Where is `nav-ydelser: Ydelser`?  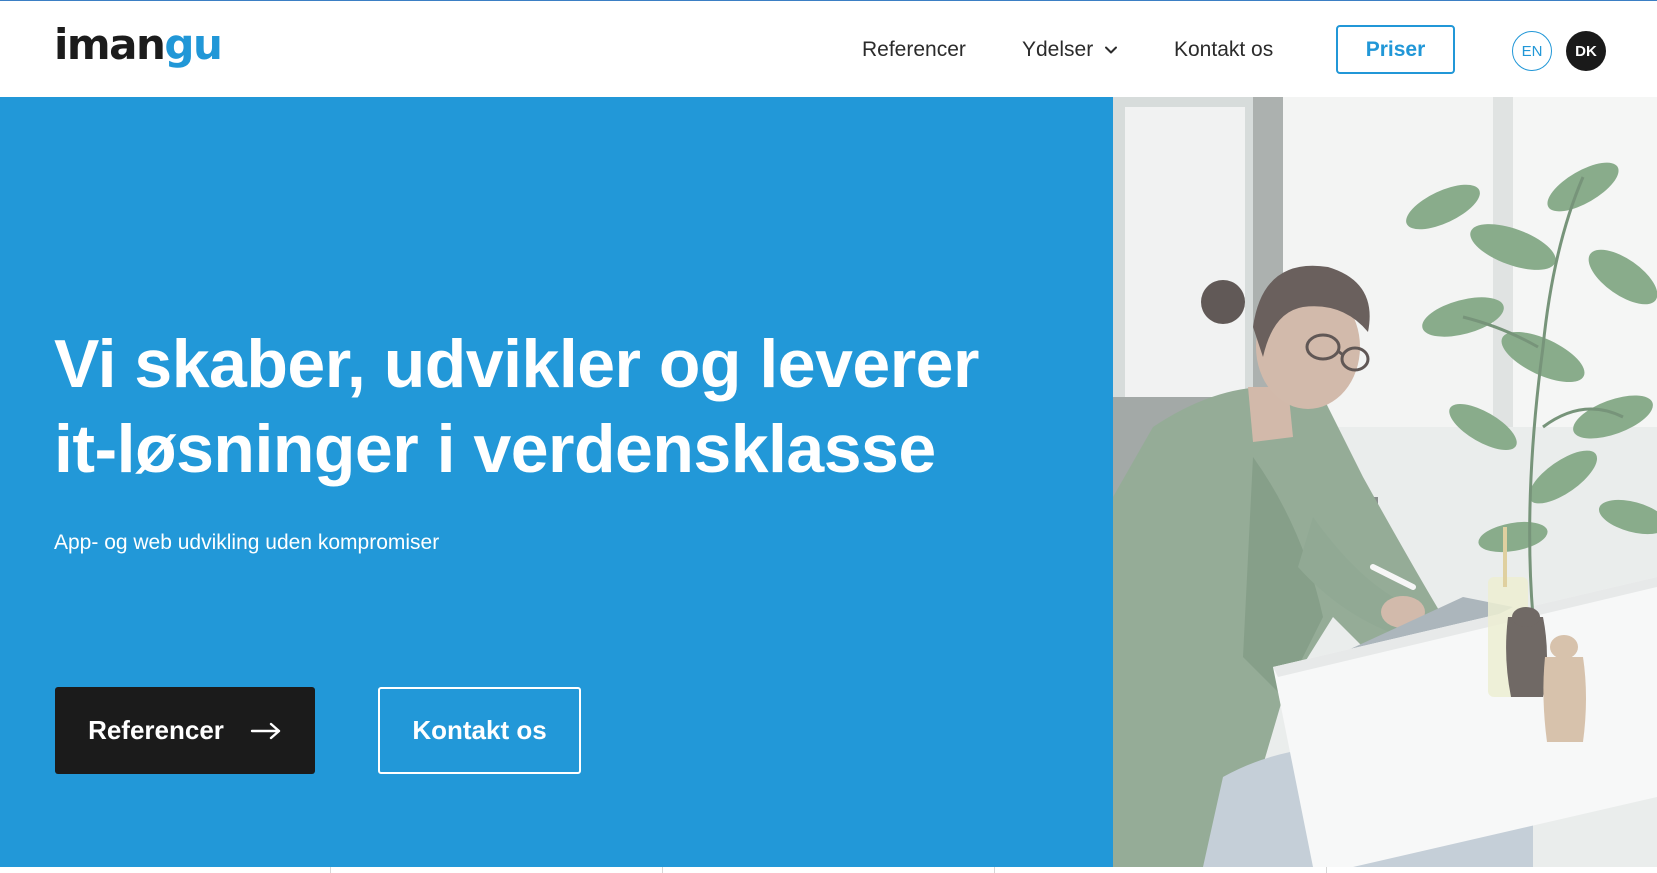
nav-ydelser: Ydelser is located at coordinates (1070, 50).